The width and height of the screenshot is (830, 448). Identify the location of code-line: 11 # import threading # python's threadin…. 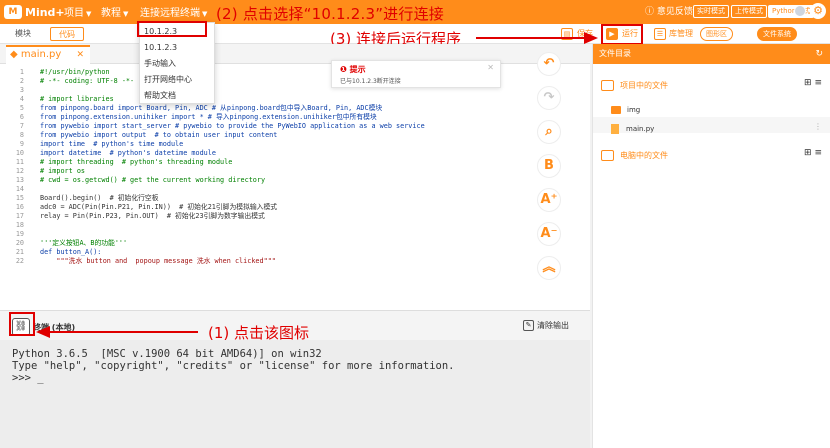
(295, 162).